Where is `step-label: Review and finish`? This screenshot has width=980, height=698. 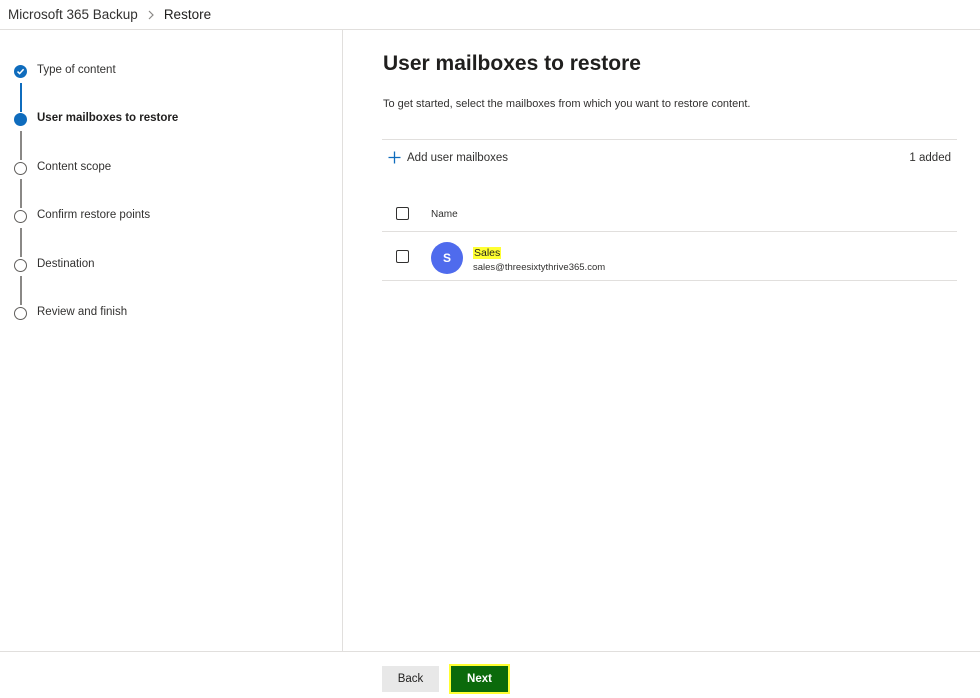
step-label: Review and finish is located at coordinates (82, 312).